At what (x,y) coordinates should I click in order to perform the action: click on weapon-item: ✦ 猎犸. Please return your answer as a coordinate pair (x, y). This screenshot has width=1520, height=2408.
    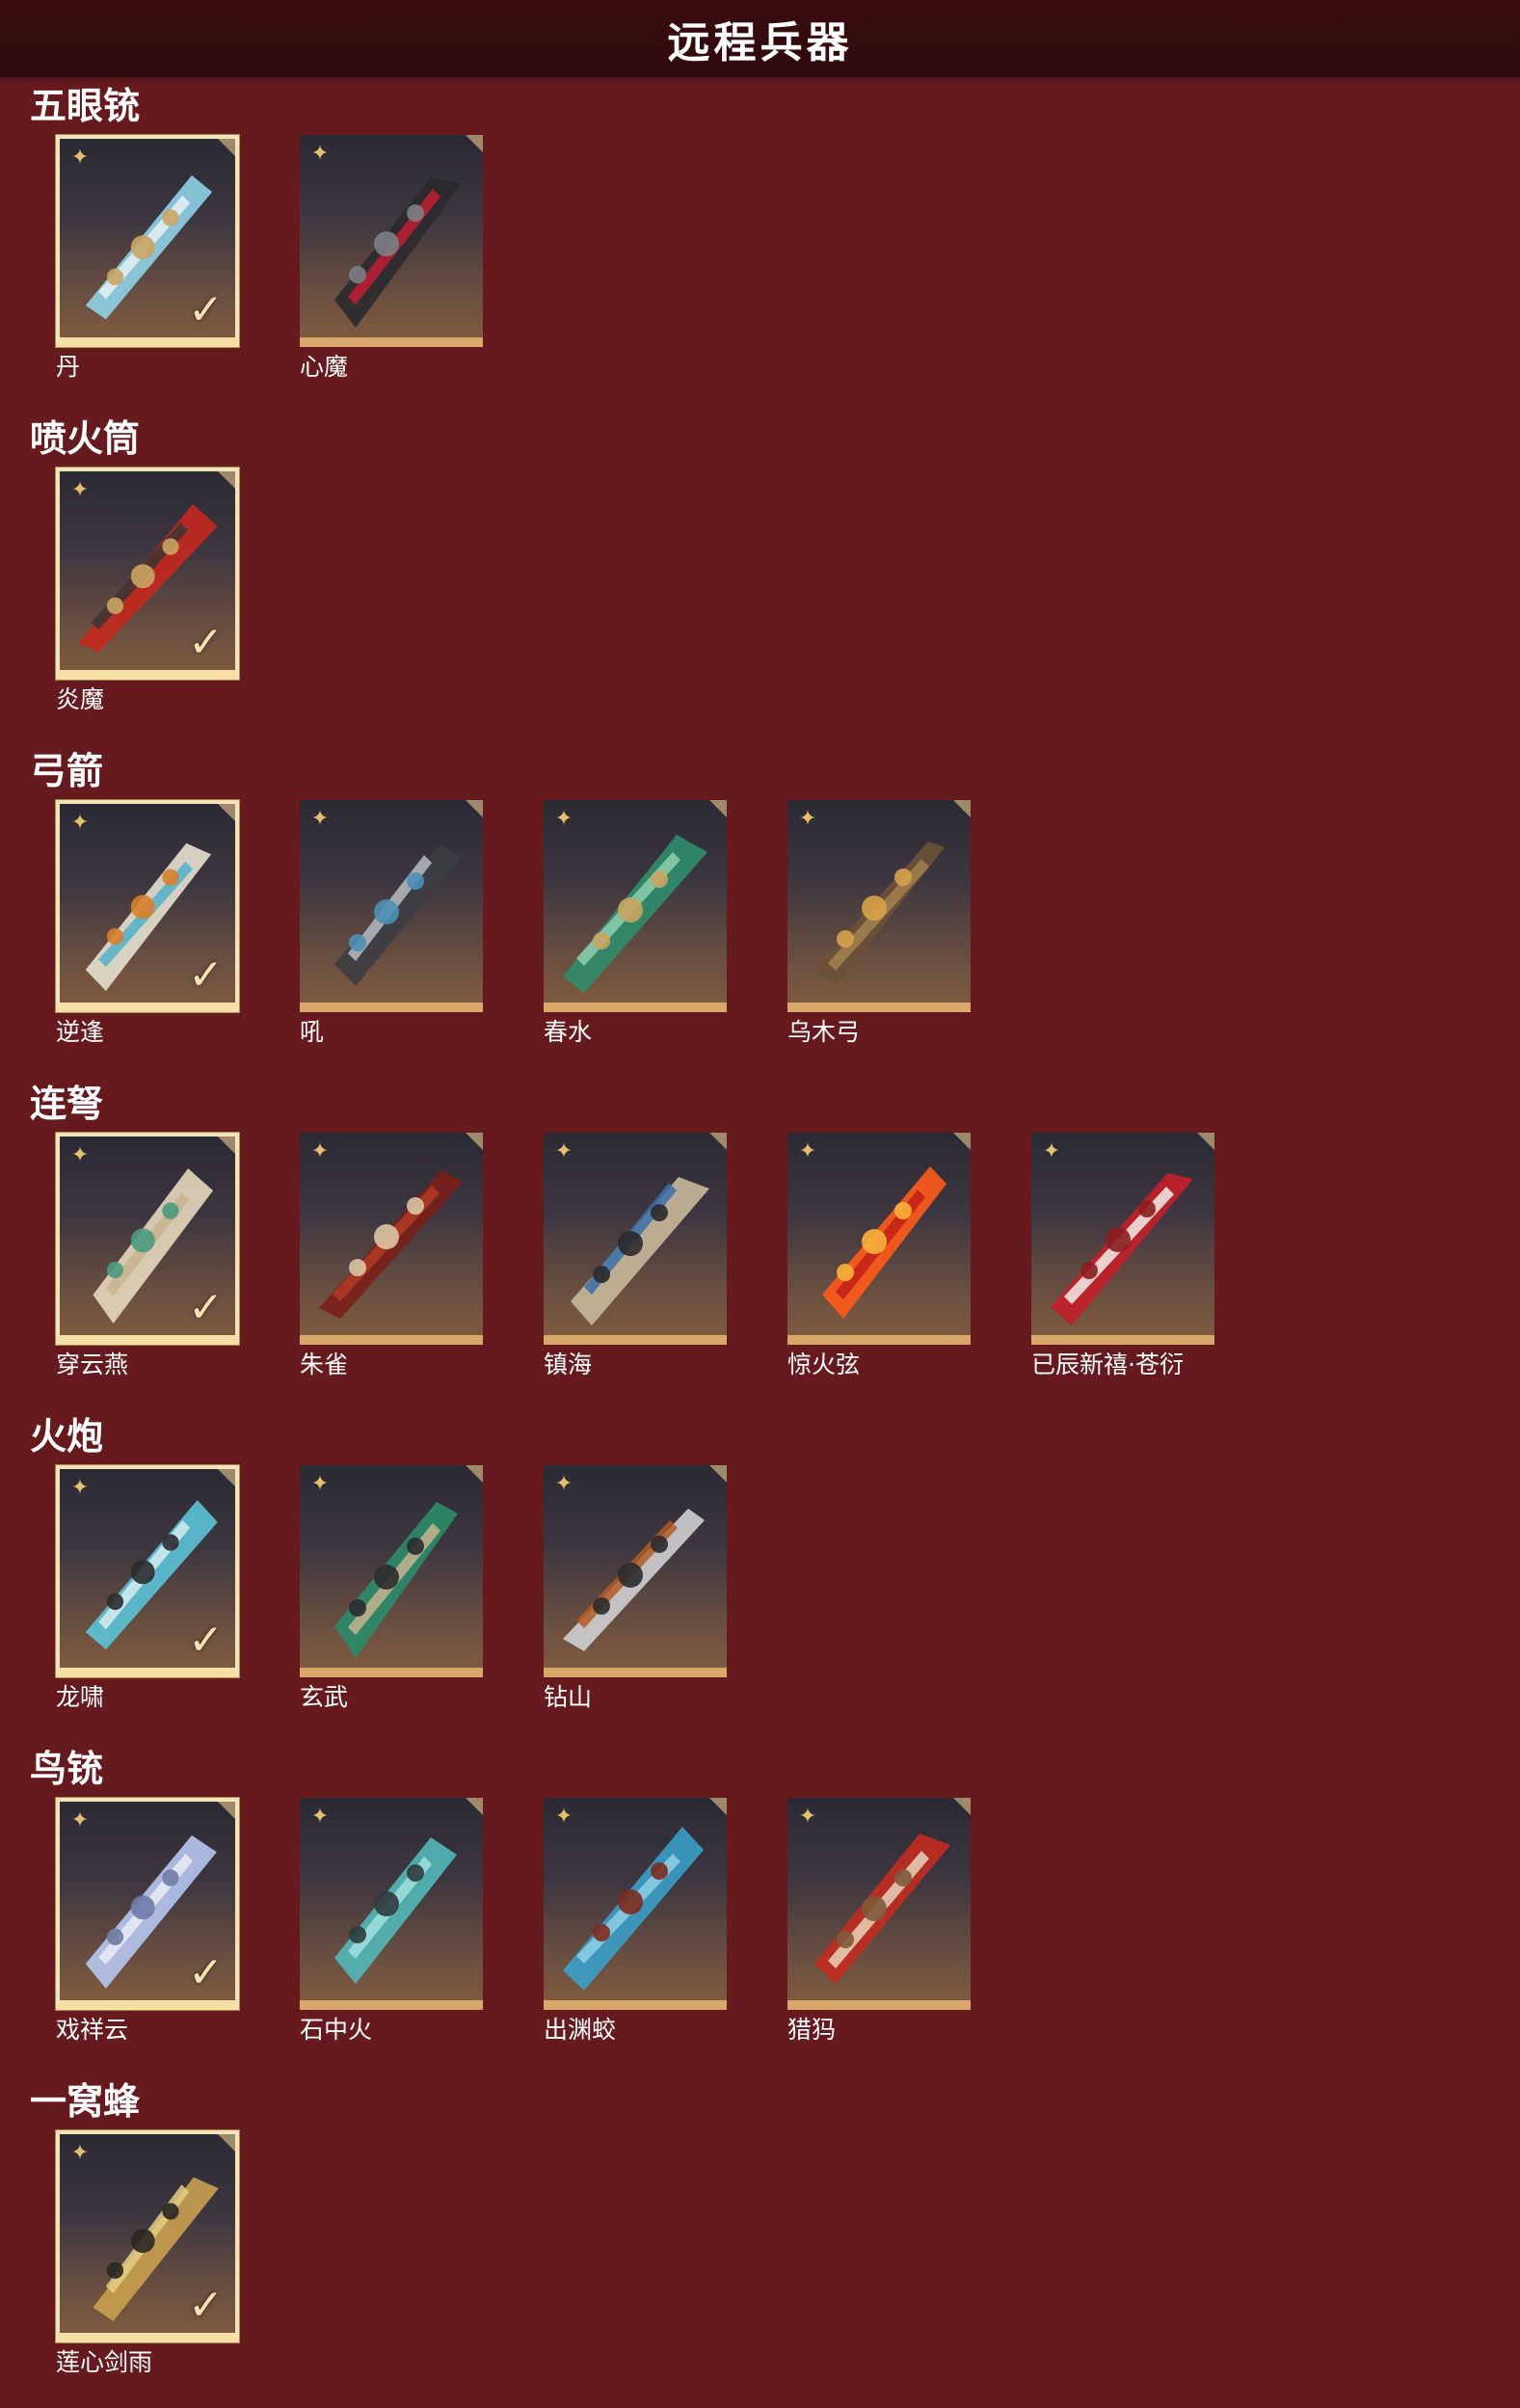
    Looking at the image, I should click on (882, 1928).